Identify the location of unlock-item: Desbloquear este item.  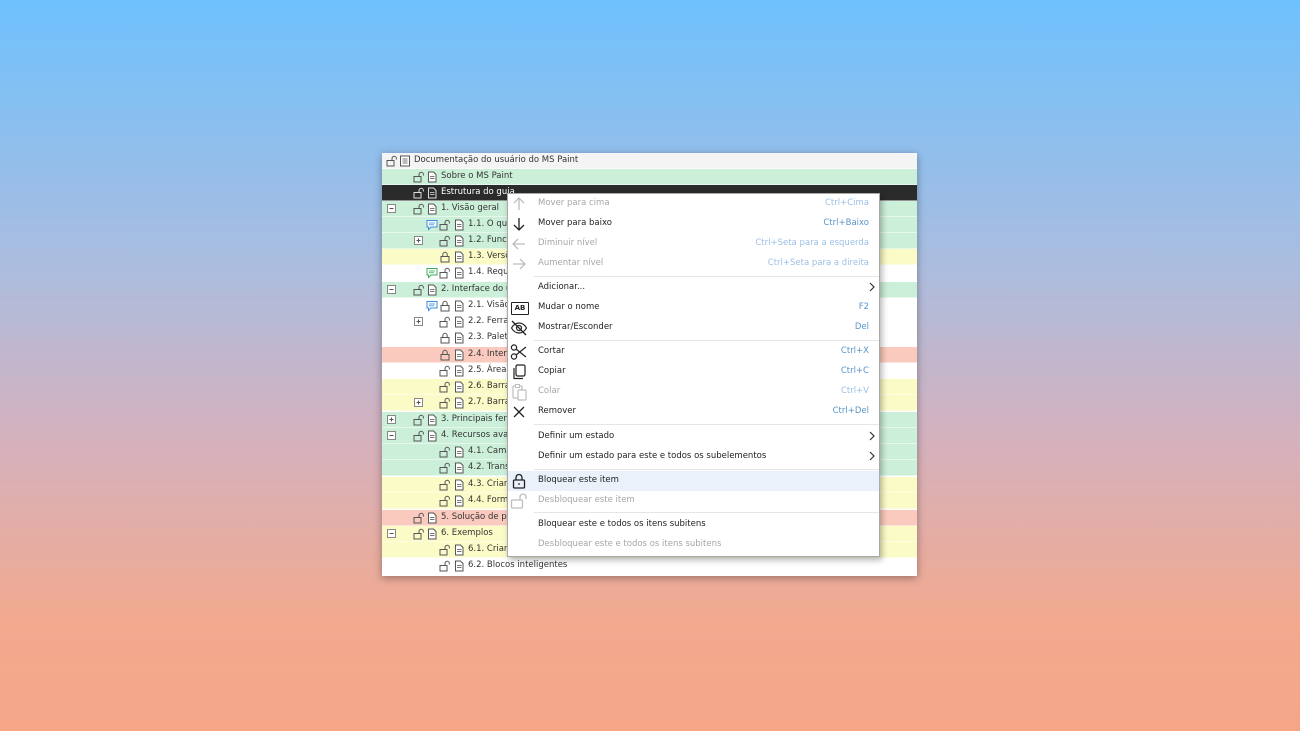
(693, 501).